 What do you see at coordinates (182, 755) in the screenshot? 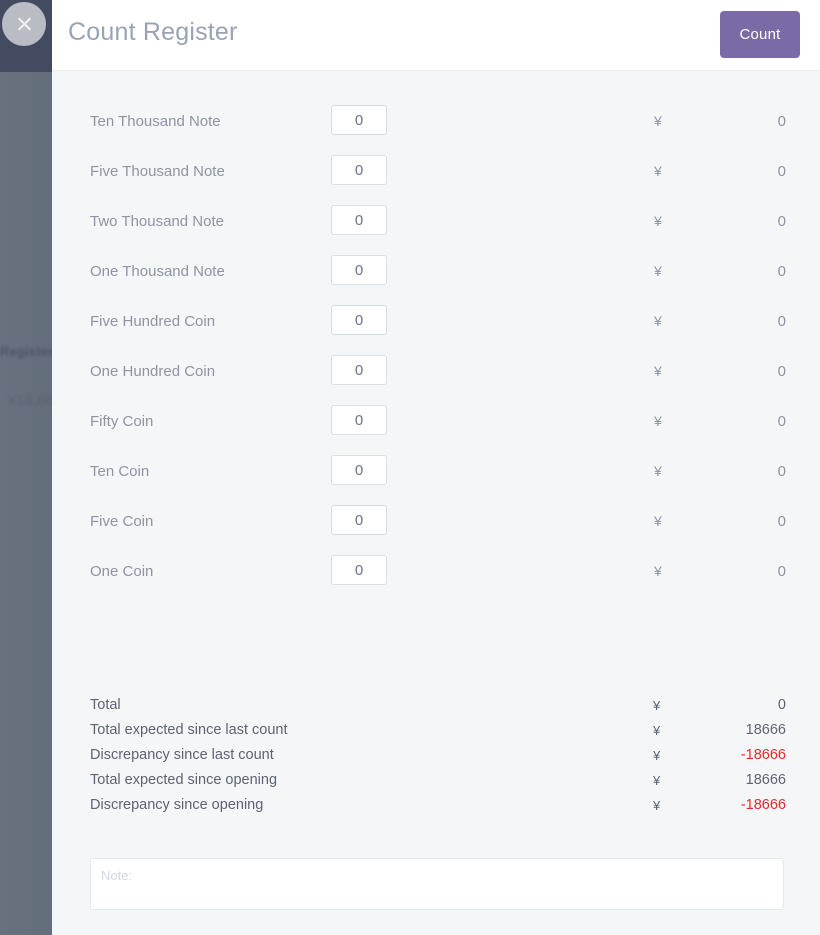
I see `summary-label: Discrepancy since last count` at bounding box center [182, 755].